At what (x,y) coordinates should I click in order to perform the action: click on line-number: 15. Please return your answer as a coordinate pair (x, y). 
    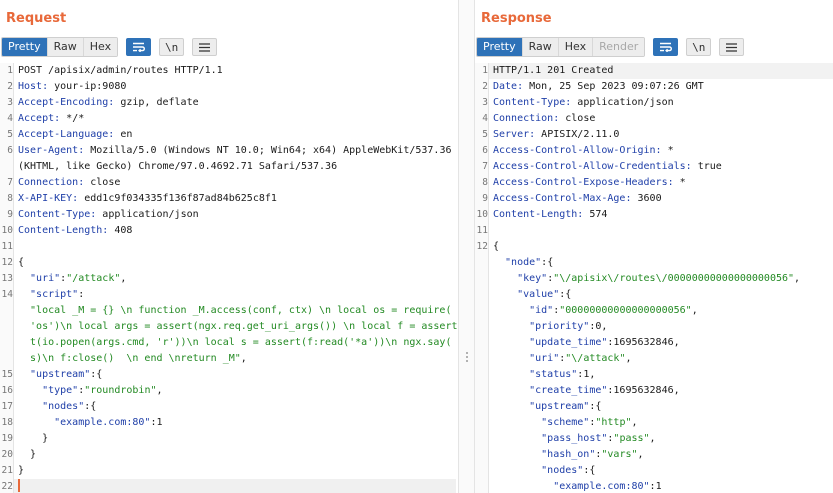
    Looking at the image, I should click on (7, 375).